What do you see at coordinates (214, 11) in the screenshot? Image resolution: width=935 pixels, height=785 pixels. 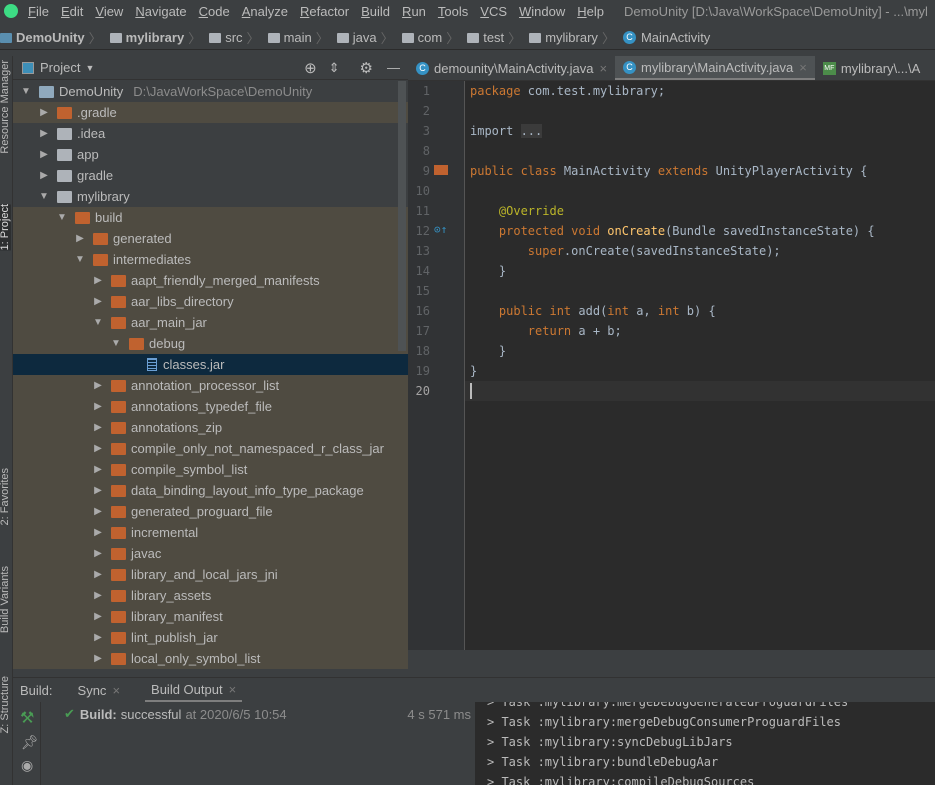 I see `menu-code: Code` at bounding box center [214, 11].